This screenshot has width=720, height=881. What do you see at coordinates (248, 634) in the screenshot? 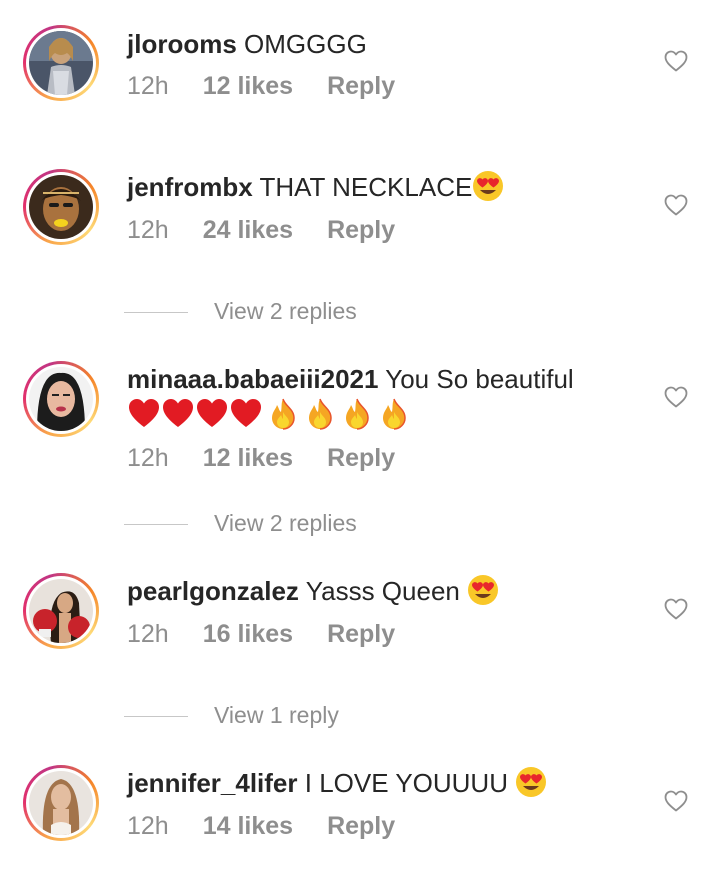
I see `comment-likes: 16 likes` at bounding box center [248, 634].